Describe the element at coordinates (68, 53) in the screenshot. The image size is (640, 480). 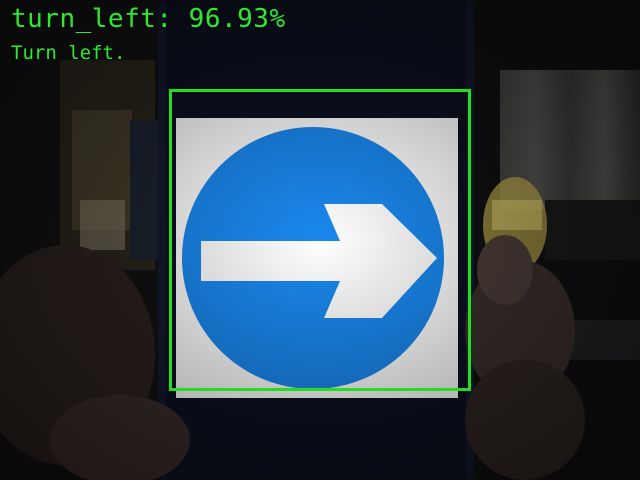
I see `sign-description: Turn left.` at that location.